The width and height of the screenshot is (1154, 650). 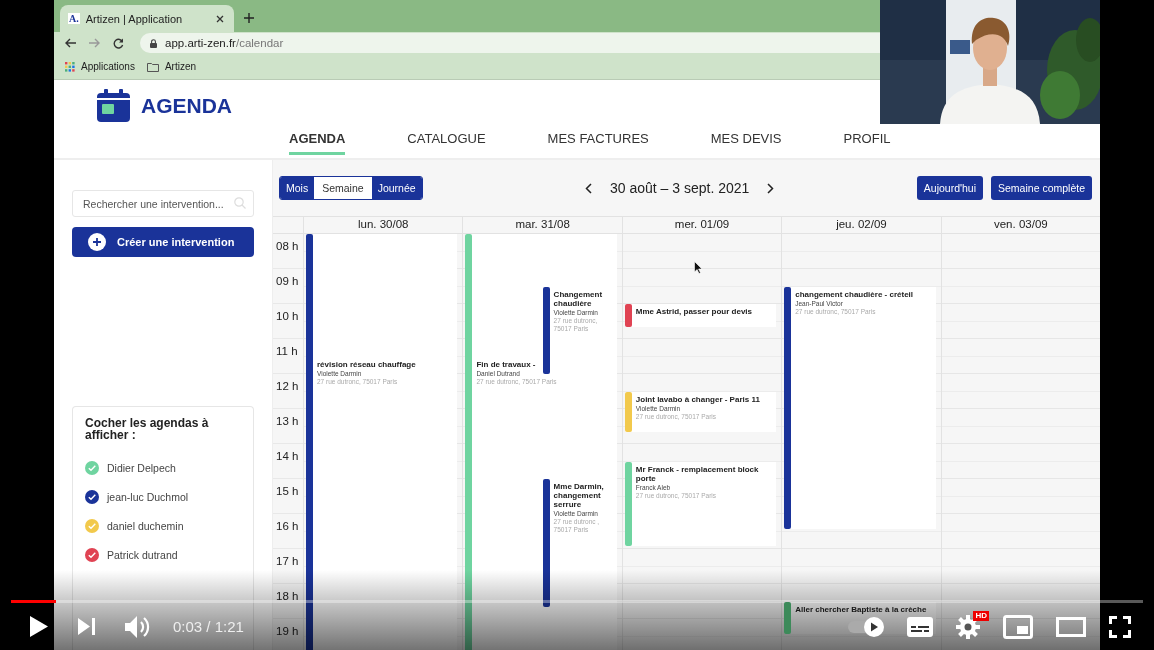 I want to click on hour-label: 13 h, so click(x=287, y=421).